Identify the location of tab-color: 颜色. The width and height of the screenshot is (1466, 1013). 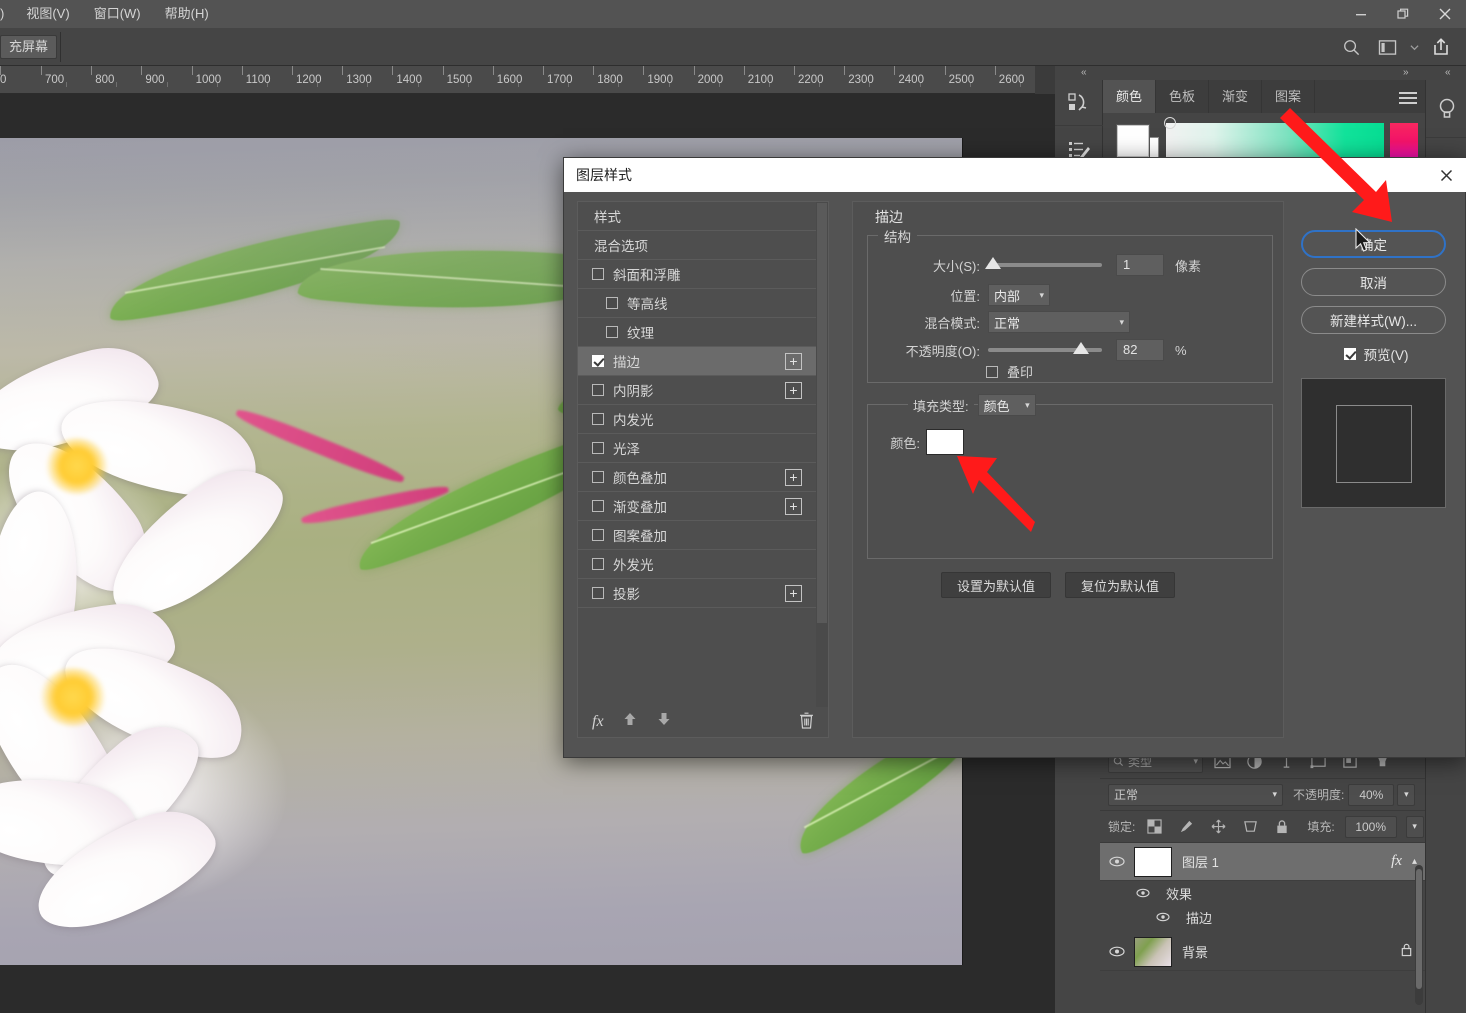
(1130, 96).